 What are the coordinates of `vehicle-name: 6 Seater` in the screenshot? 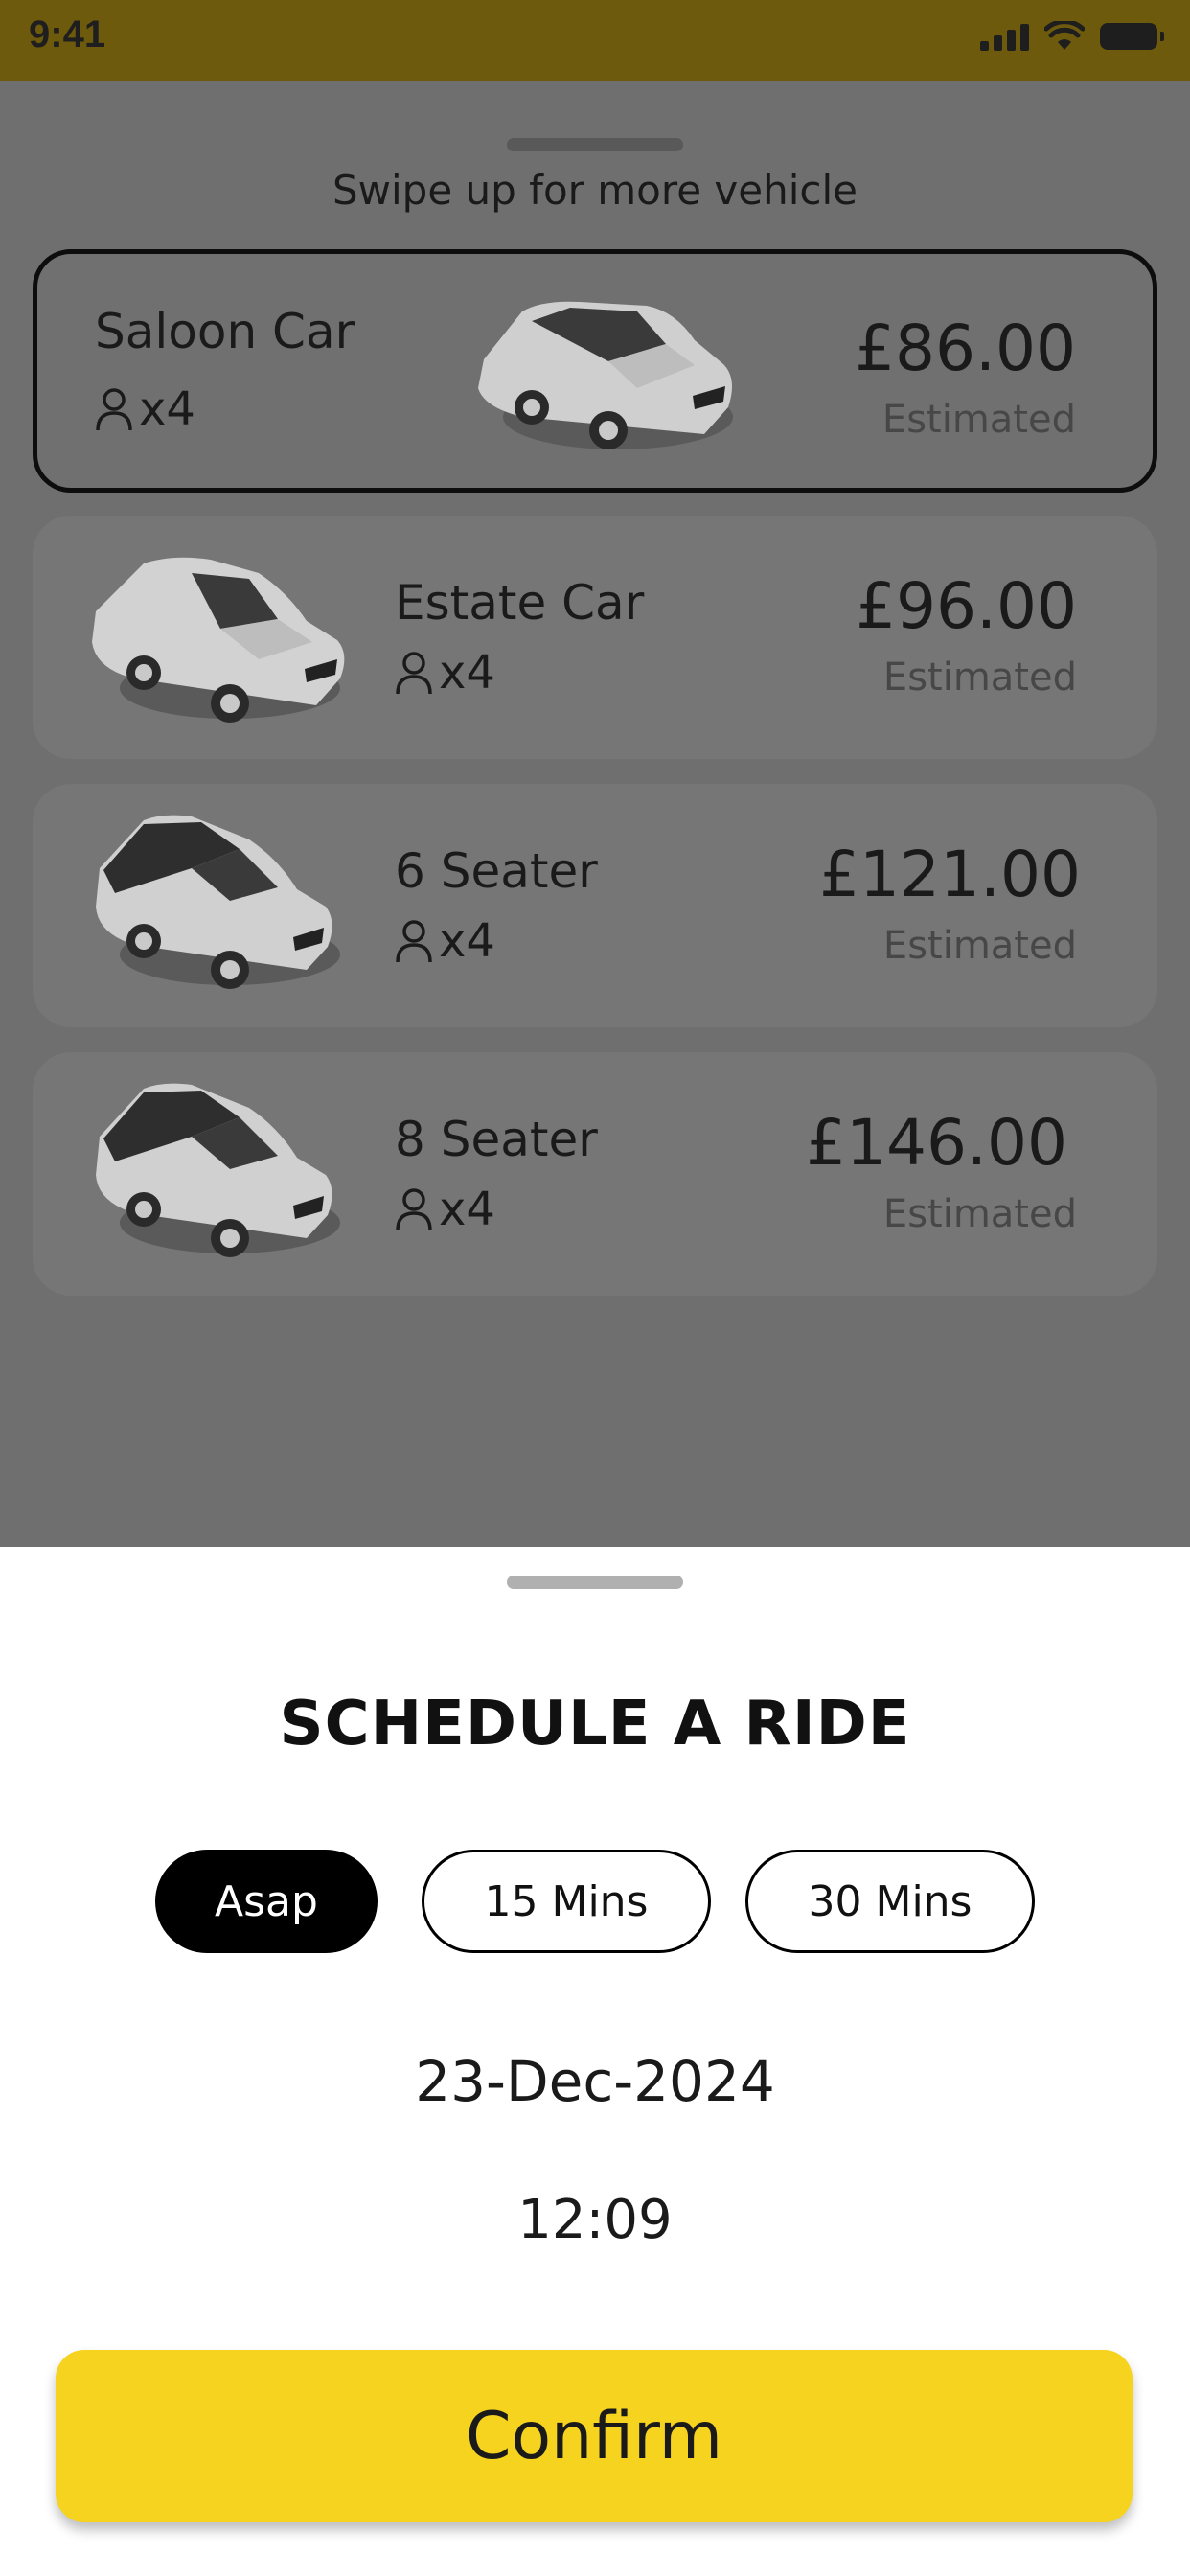 It's located at (497, 871).